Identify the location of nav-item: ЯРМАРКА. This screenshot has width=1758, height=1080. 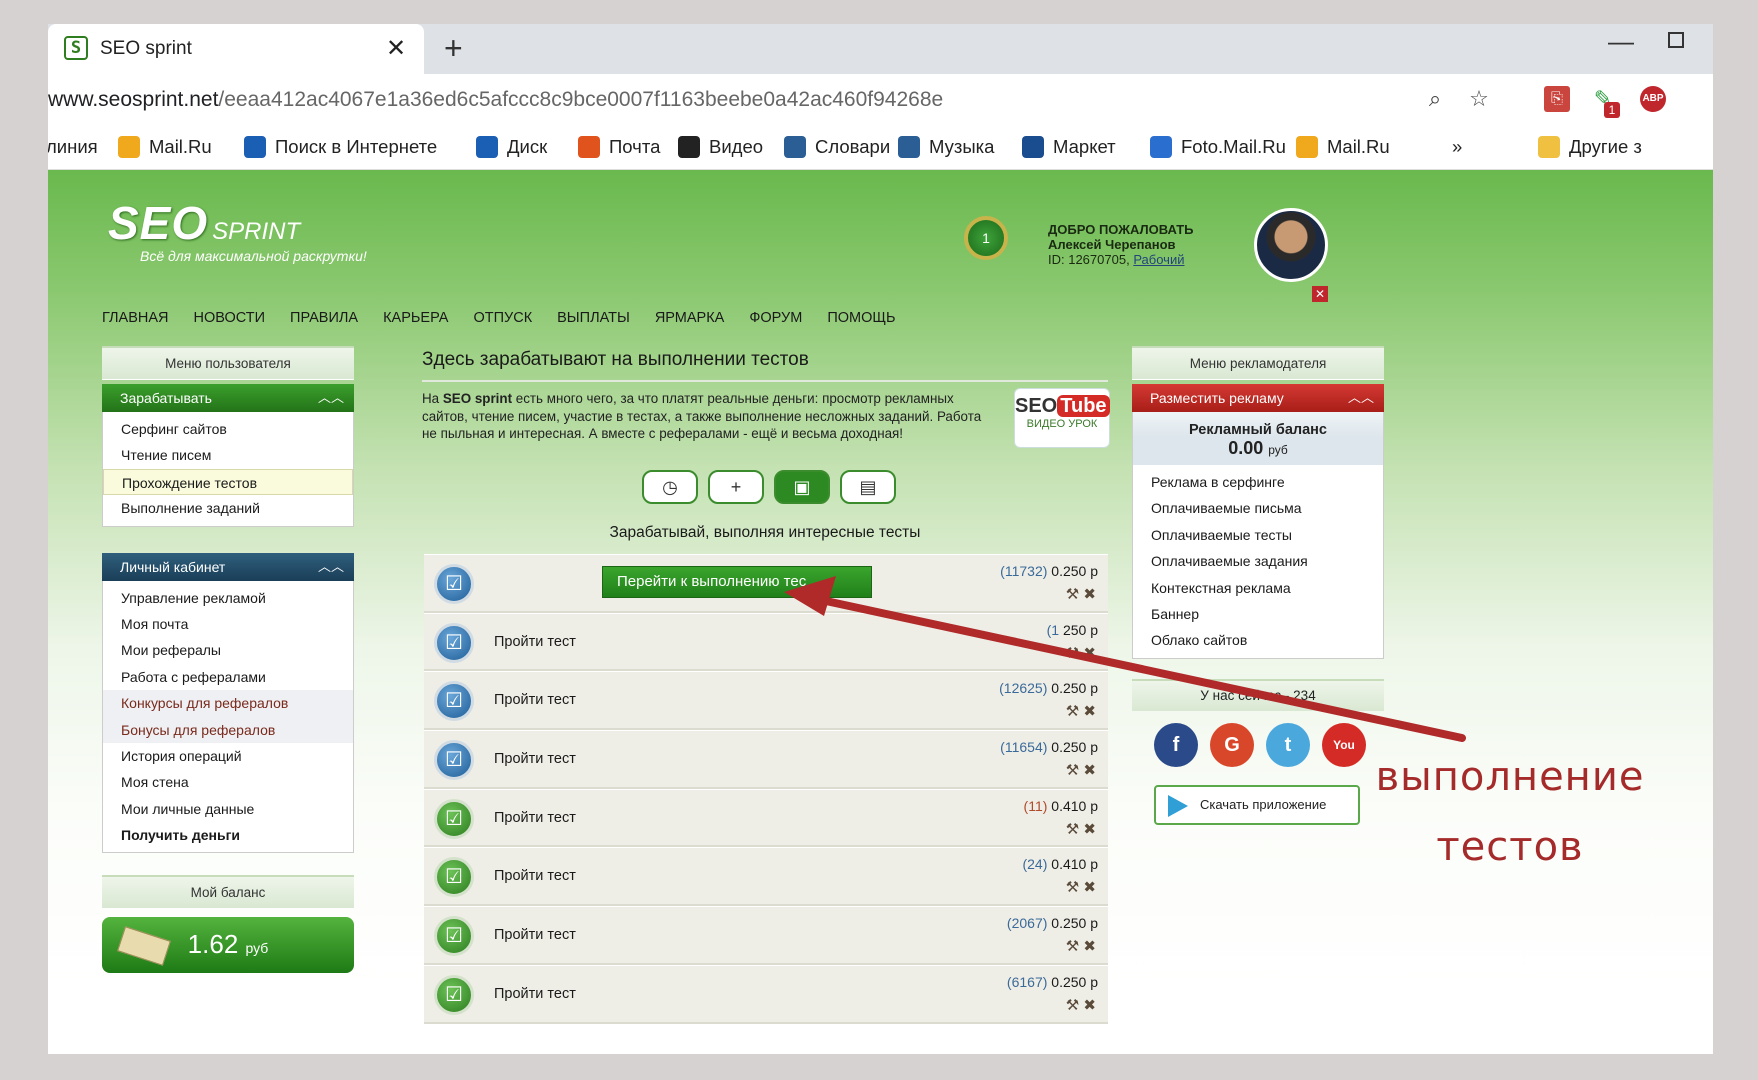
(690, 318).